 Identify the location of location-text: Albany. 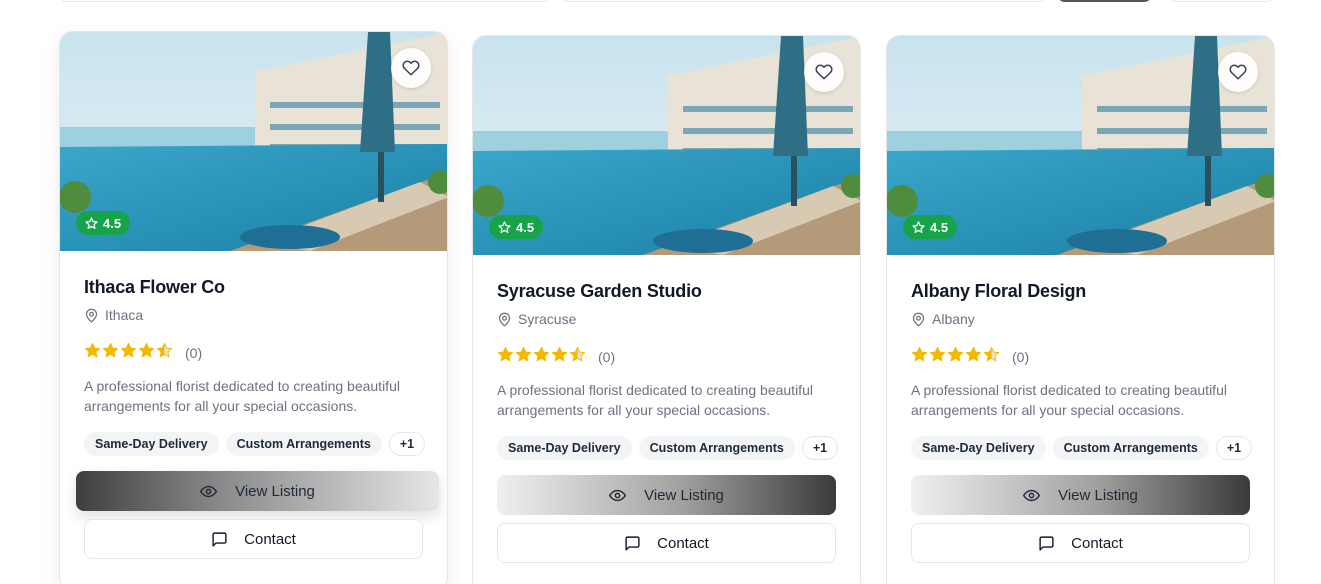
(953, 319).